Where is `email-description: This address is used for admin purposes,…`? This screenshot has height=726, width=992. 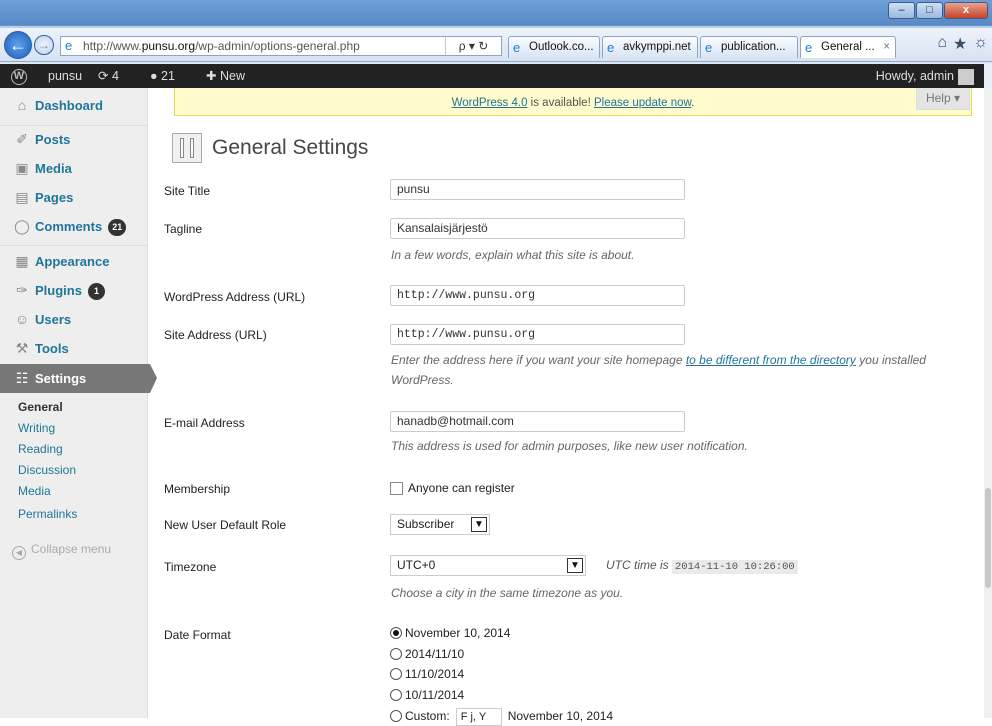 email-description: This address is used for admin purposes,… is located at coordinates (569, 446).